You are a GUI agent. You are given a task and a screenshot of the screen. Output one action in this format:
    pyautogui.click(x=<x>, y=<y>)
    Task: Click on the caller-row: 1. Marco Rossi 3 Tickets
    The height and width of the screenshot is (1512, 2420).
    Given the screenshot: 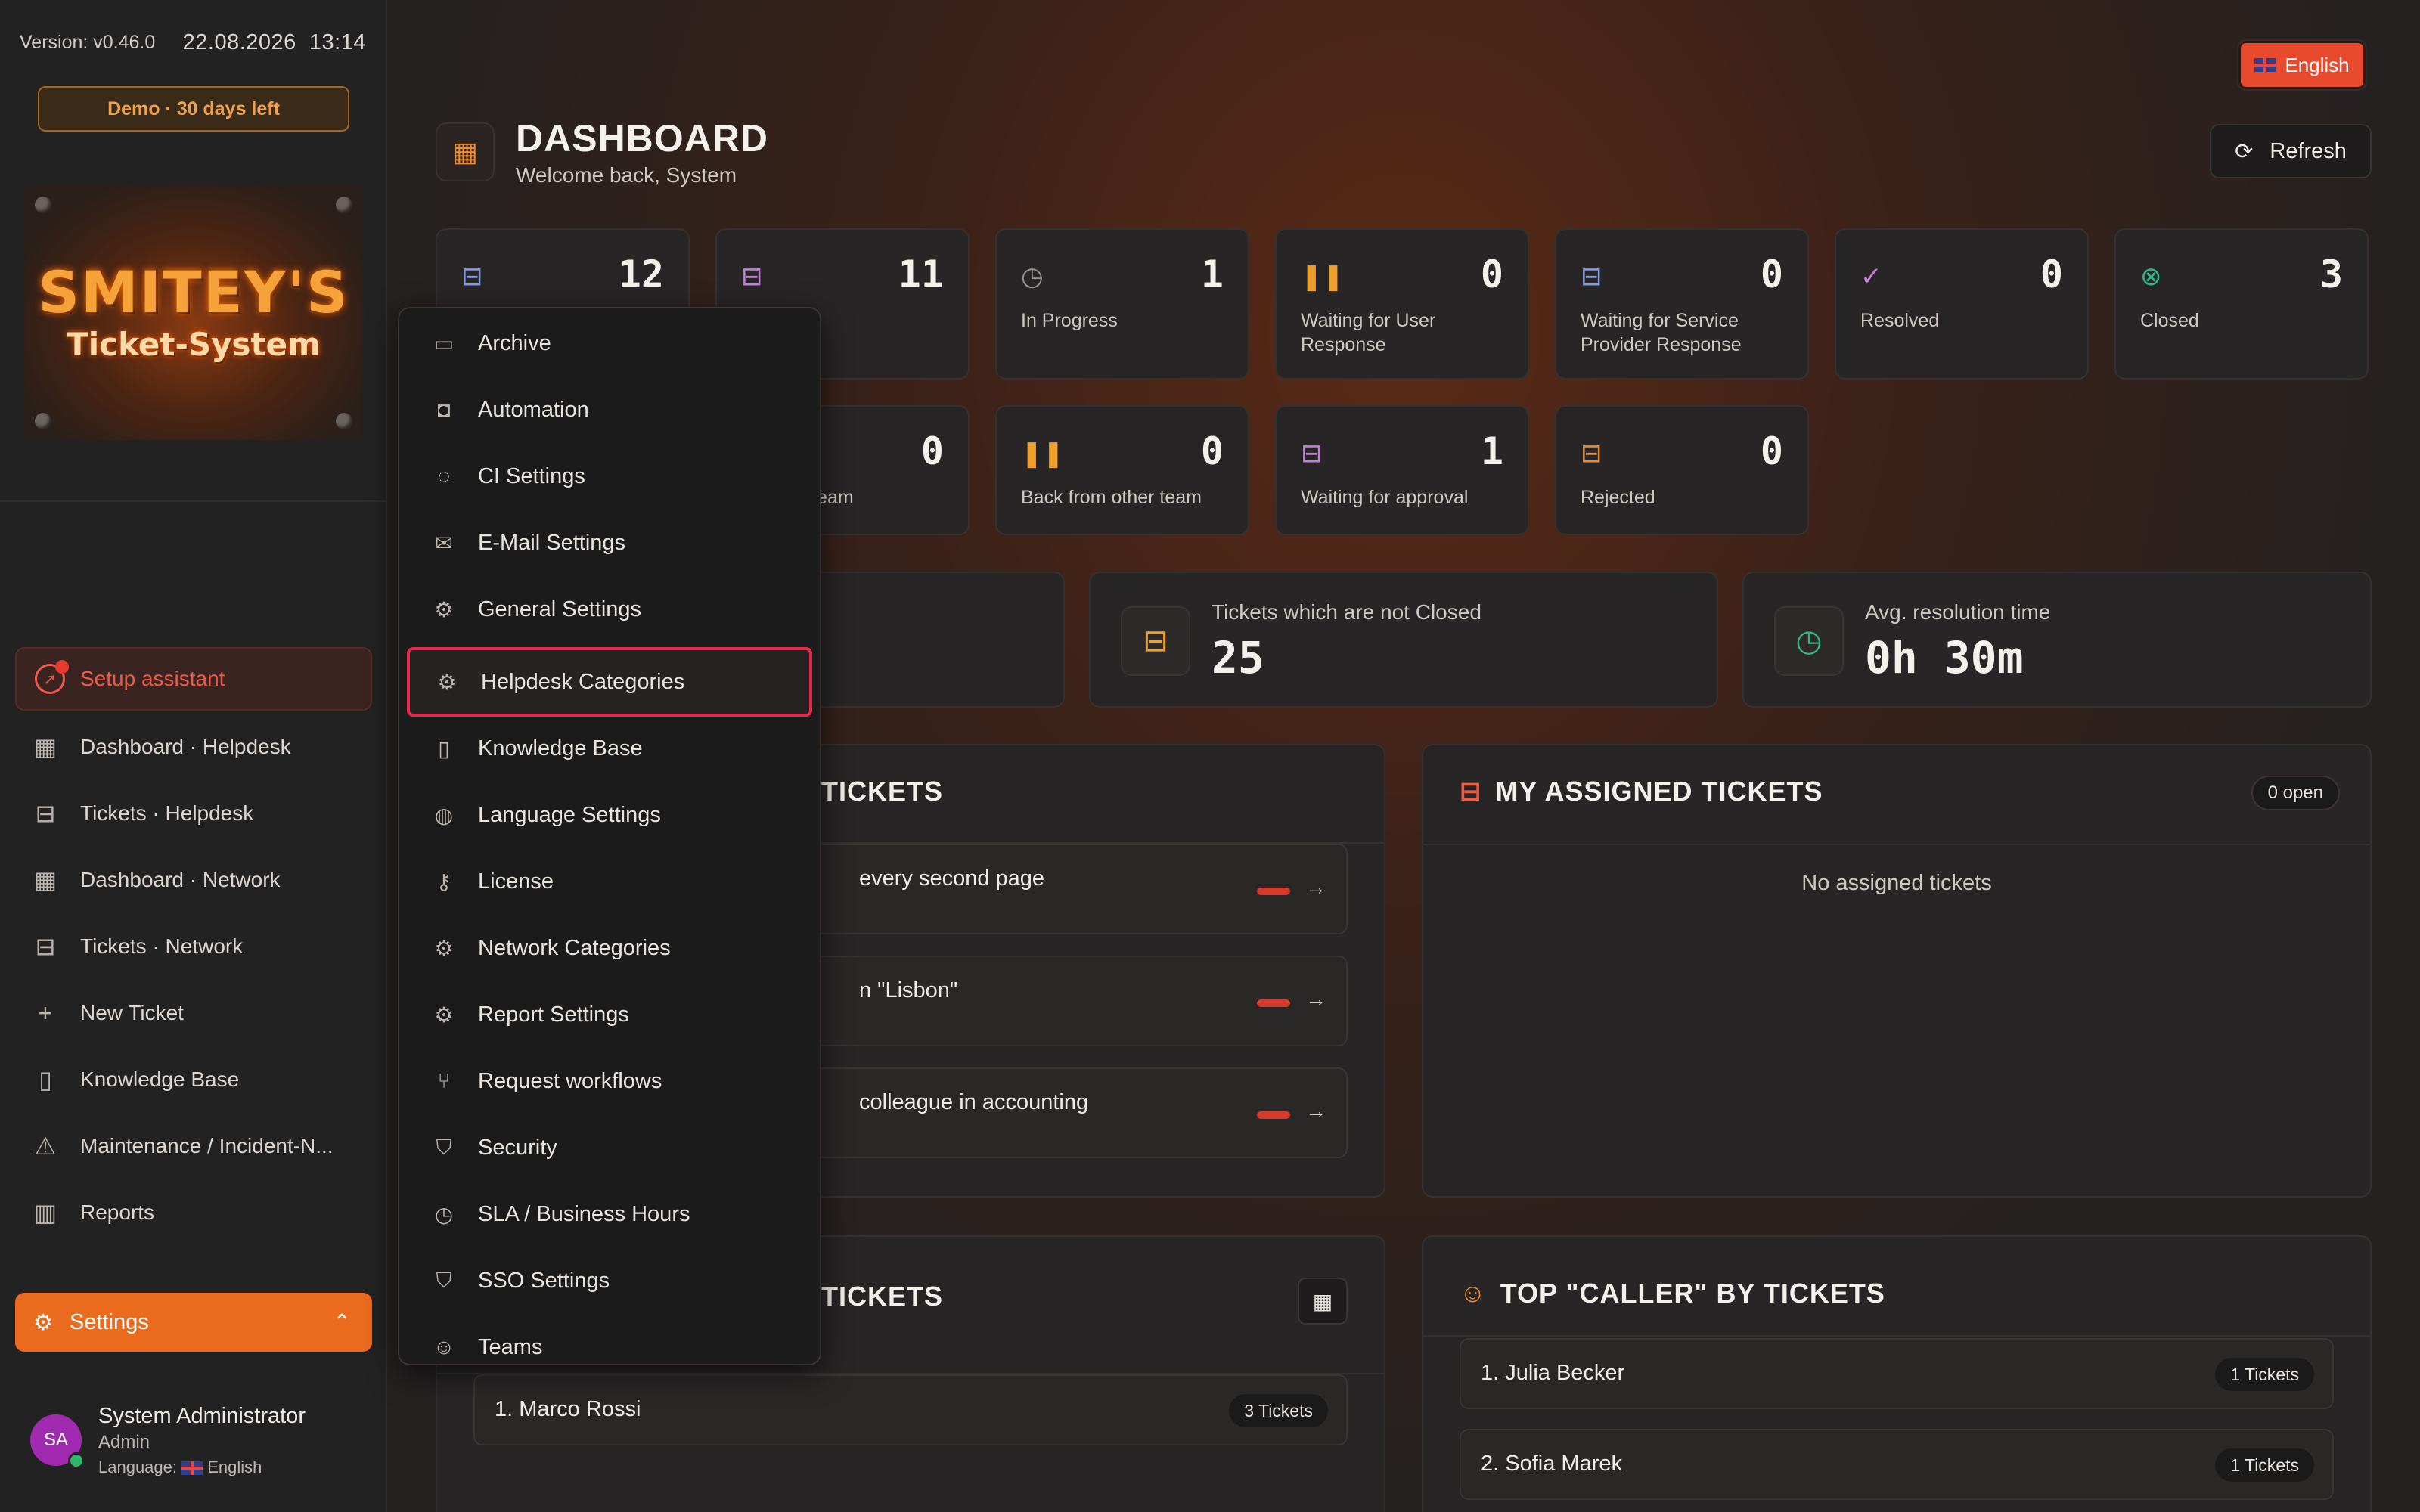 What is the action you would take?
    pyautogui.click(x=910, y=1409)
    